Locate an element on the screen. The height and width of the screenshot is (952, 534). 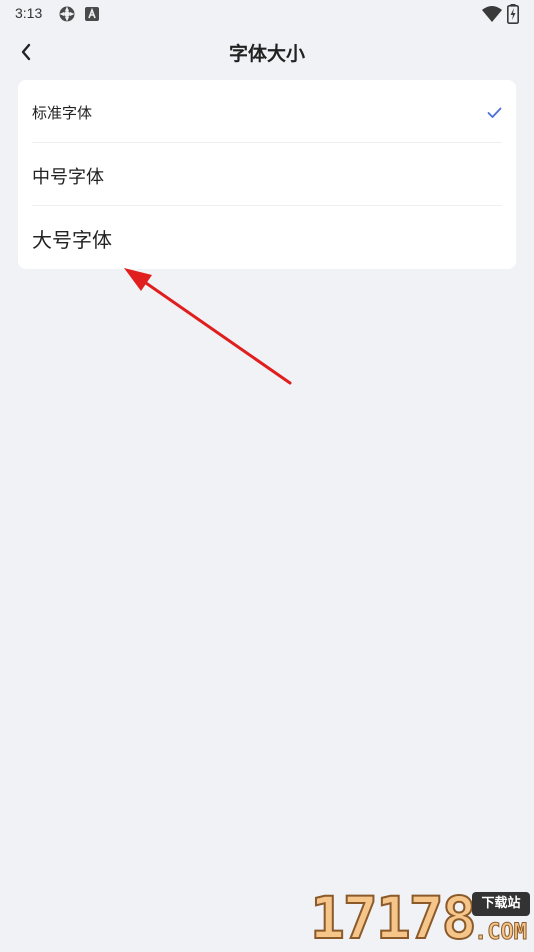
option-label: 大号字体 is located at coordinates (72, 240).